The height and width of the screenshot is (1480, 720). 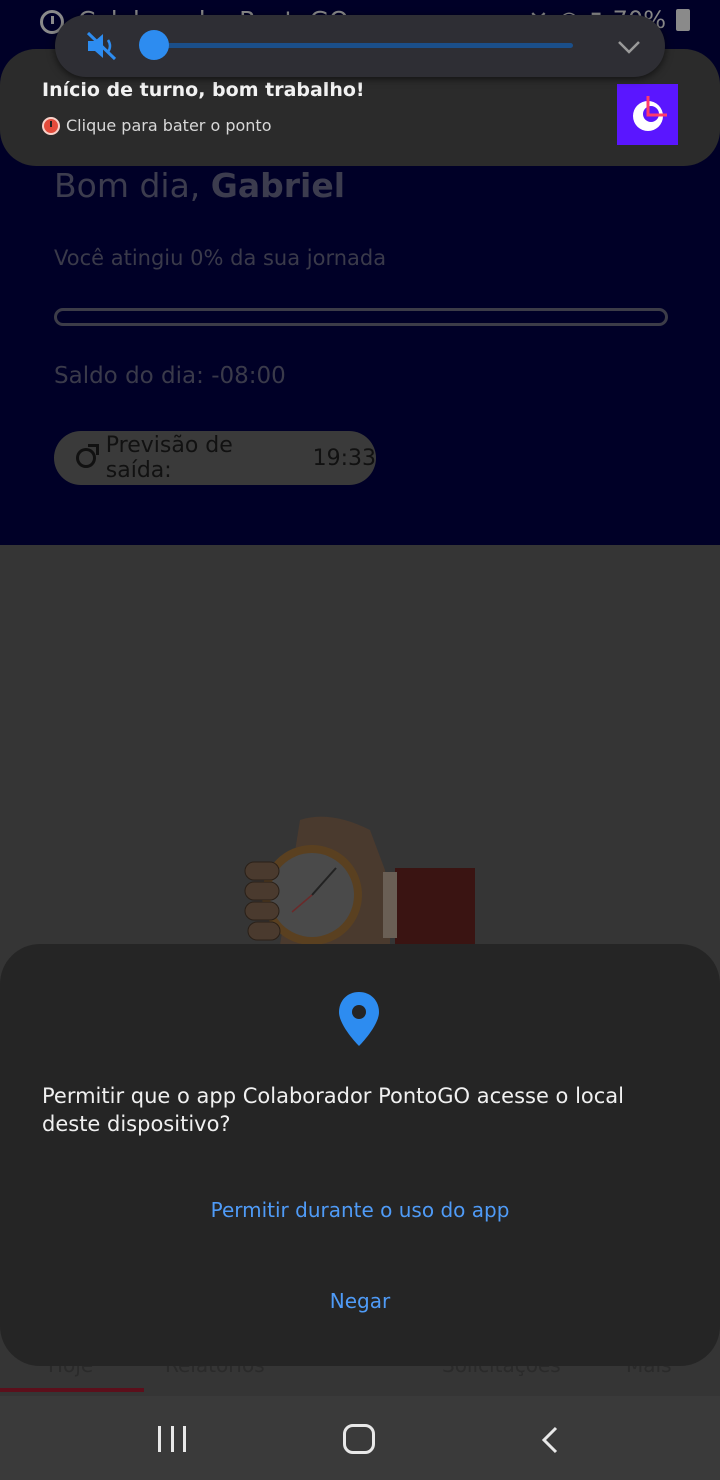 I want to click on stopwatch-hand-illustration, so click(x=359, y=882).